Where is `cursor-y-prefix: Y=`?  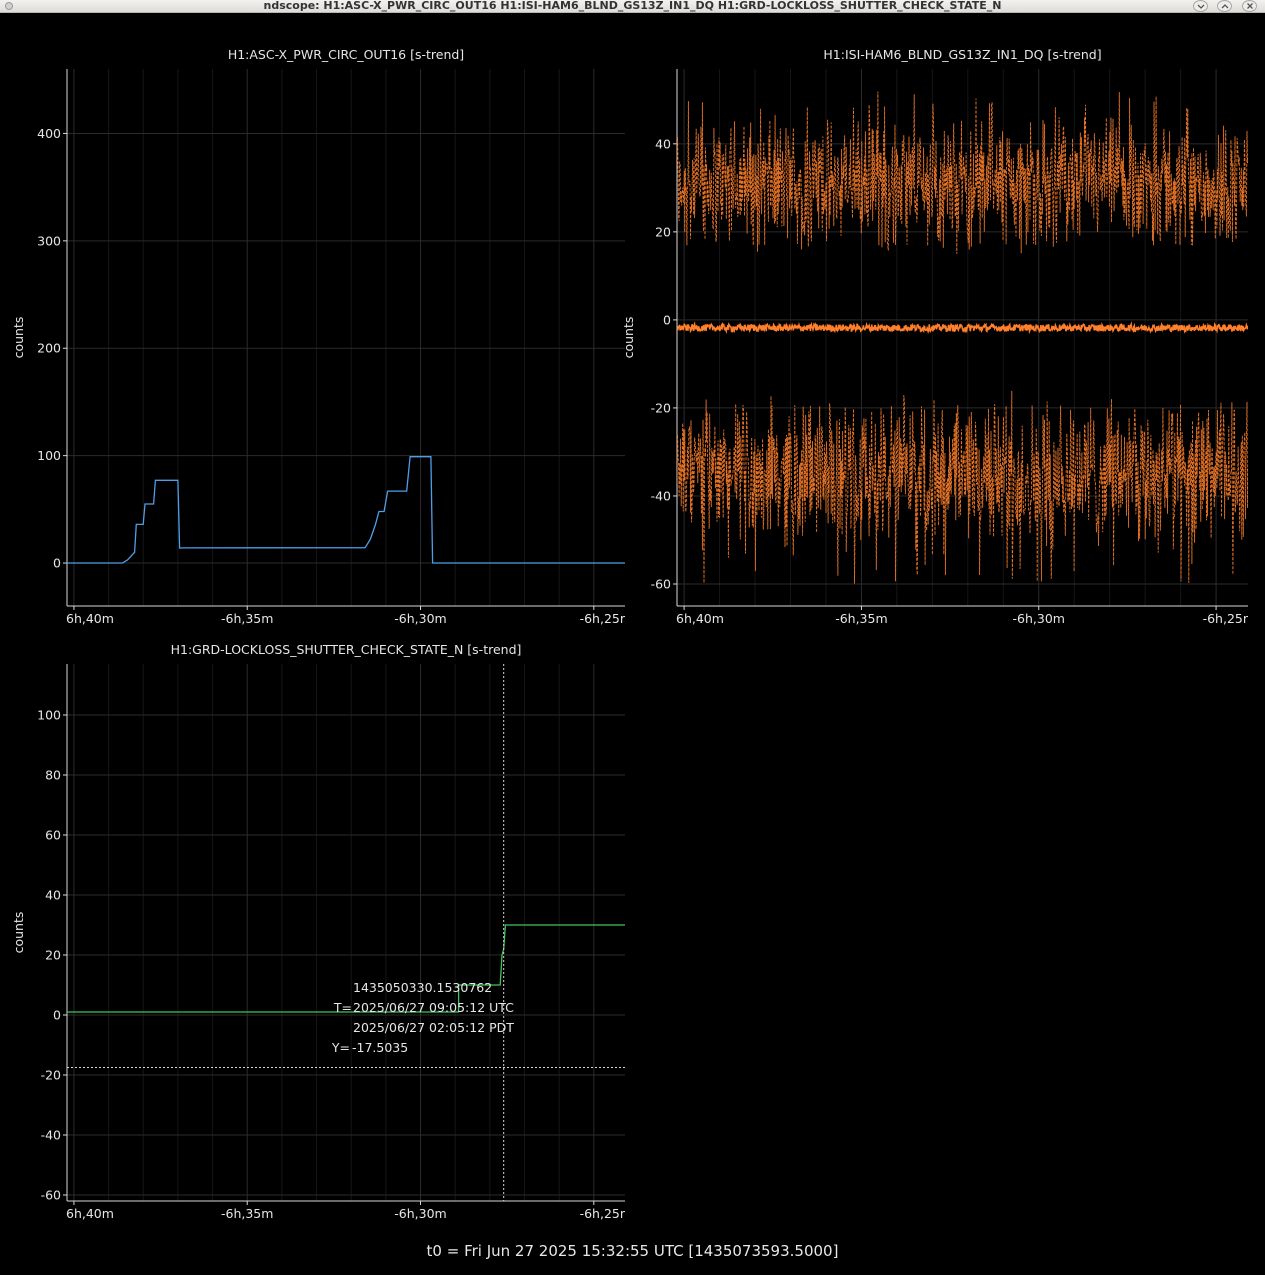 cursor-y-prefix: Y= is located at coordinates (340, 1047).